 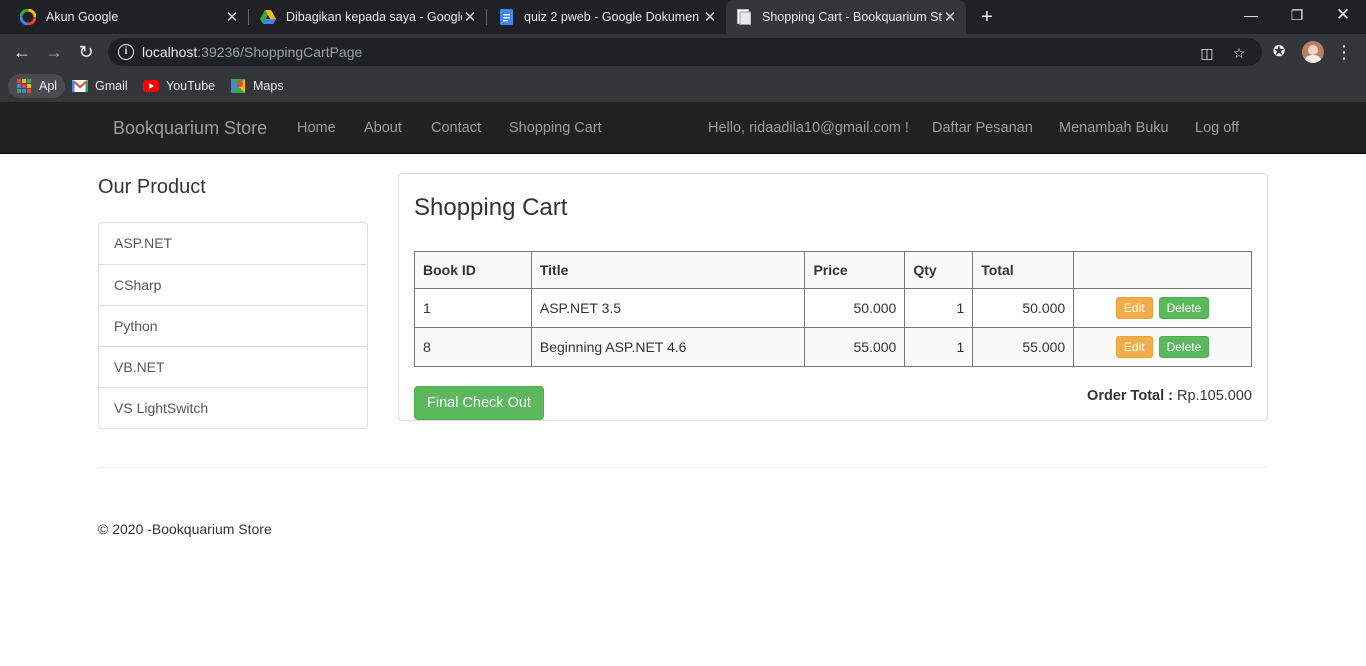 I want to click on page-title: Shopping Cart, so click(x=491, y=207).